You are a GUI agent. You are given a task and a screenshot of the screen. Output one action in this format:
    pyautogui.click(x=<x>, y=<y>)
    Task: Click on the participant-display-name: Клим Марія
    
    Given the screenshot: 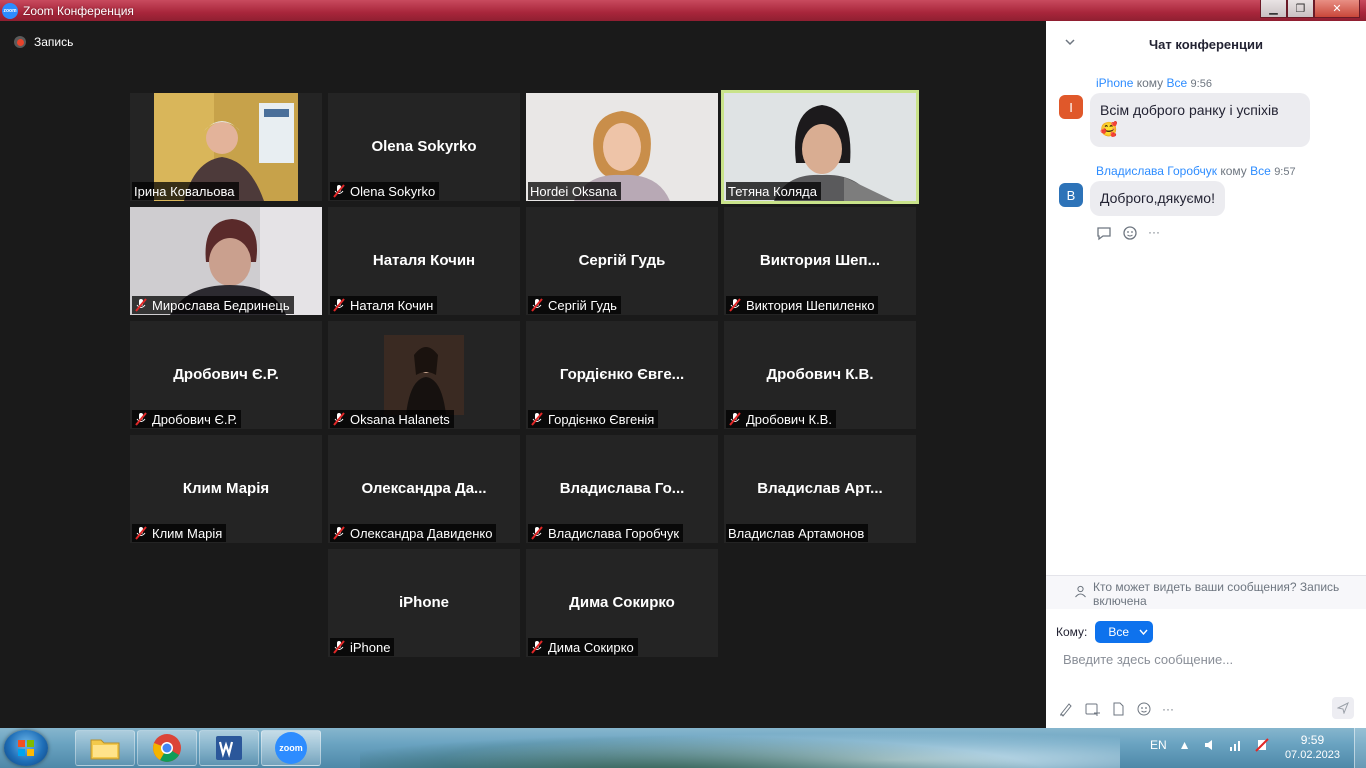 What is the action you would take?
    pyautogui.click(x=226, y=488)
    